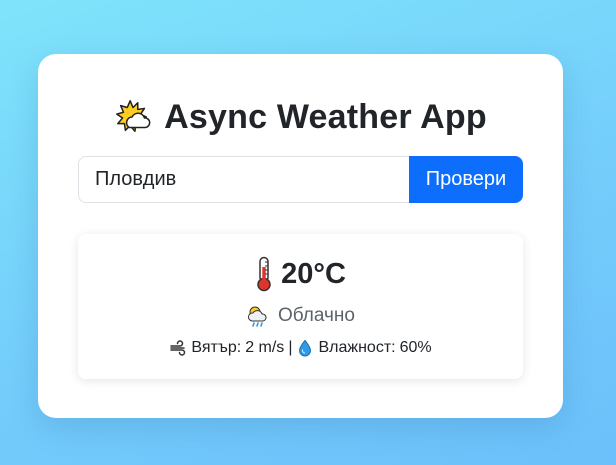  I want to click on humidity-label: Влажност:, so click(357, 347).